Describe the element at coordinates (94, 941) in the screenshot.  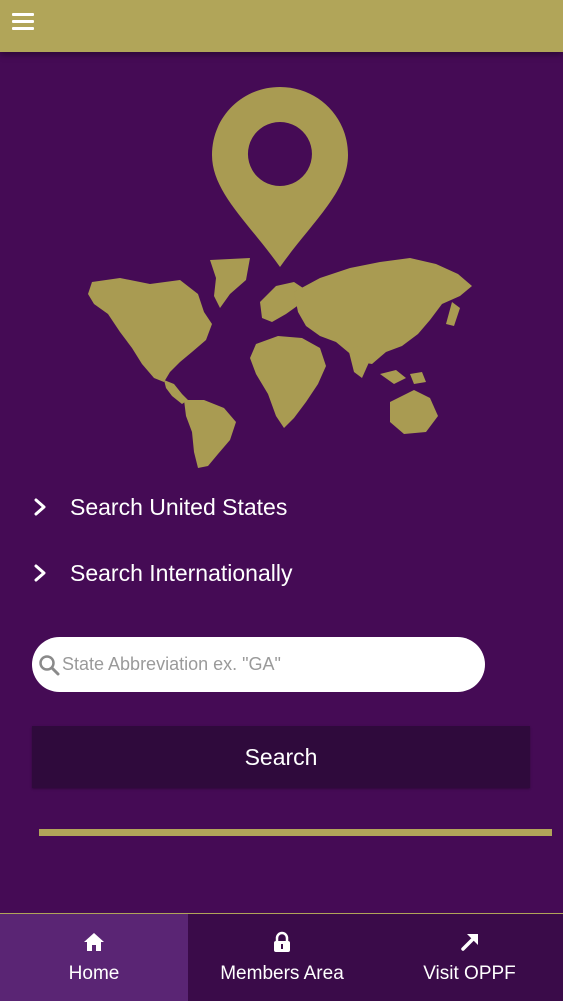
I see `home-icon` at that location.